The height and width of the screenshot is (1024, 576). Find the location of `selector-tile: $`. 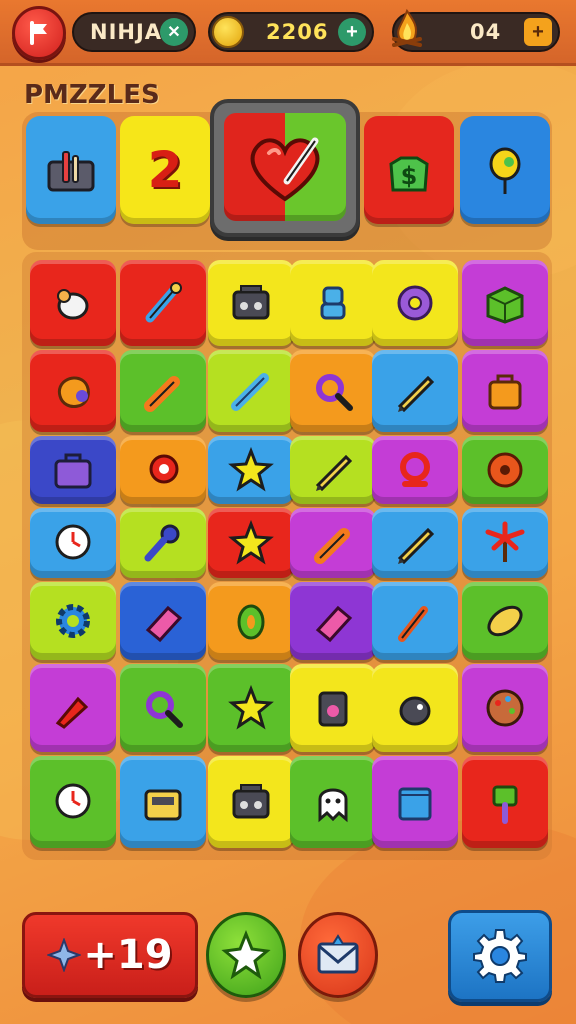

selector-tile: $ is located at coordinates (409, 170).